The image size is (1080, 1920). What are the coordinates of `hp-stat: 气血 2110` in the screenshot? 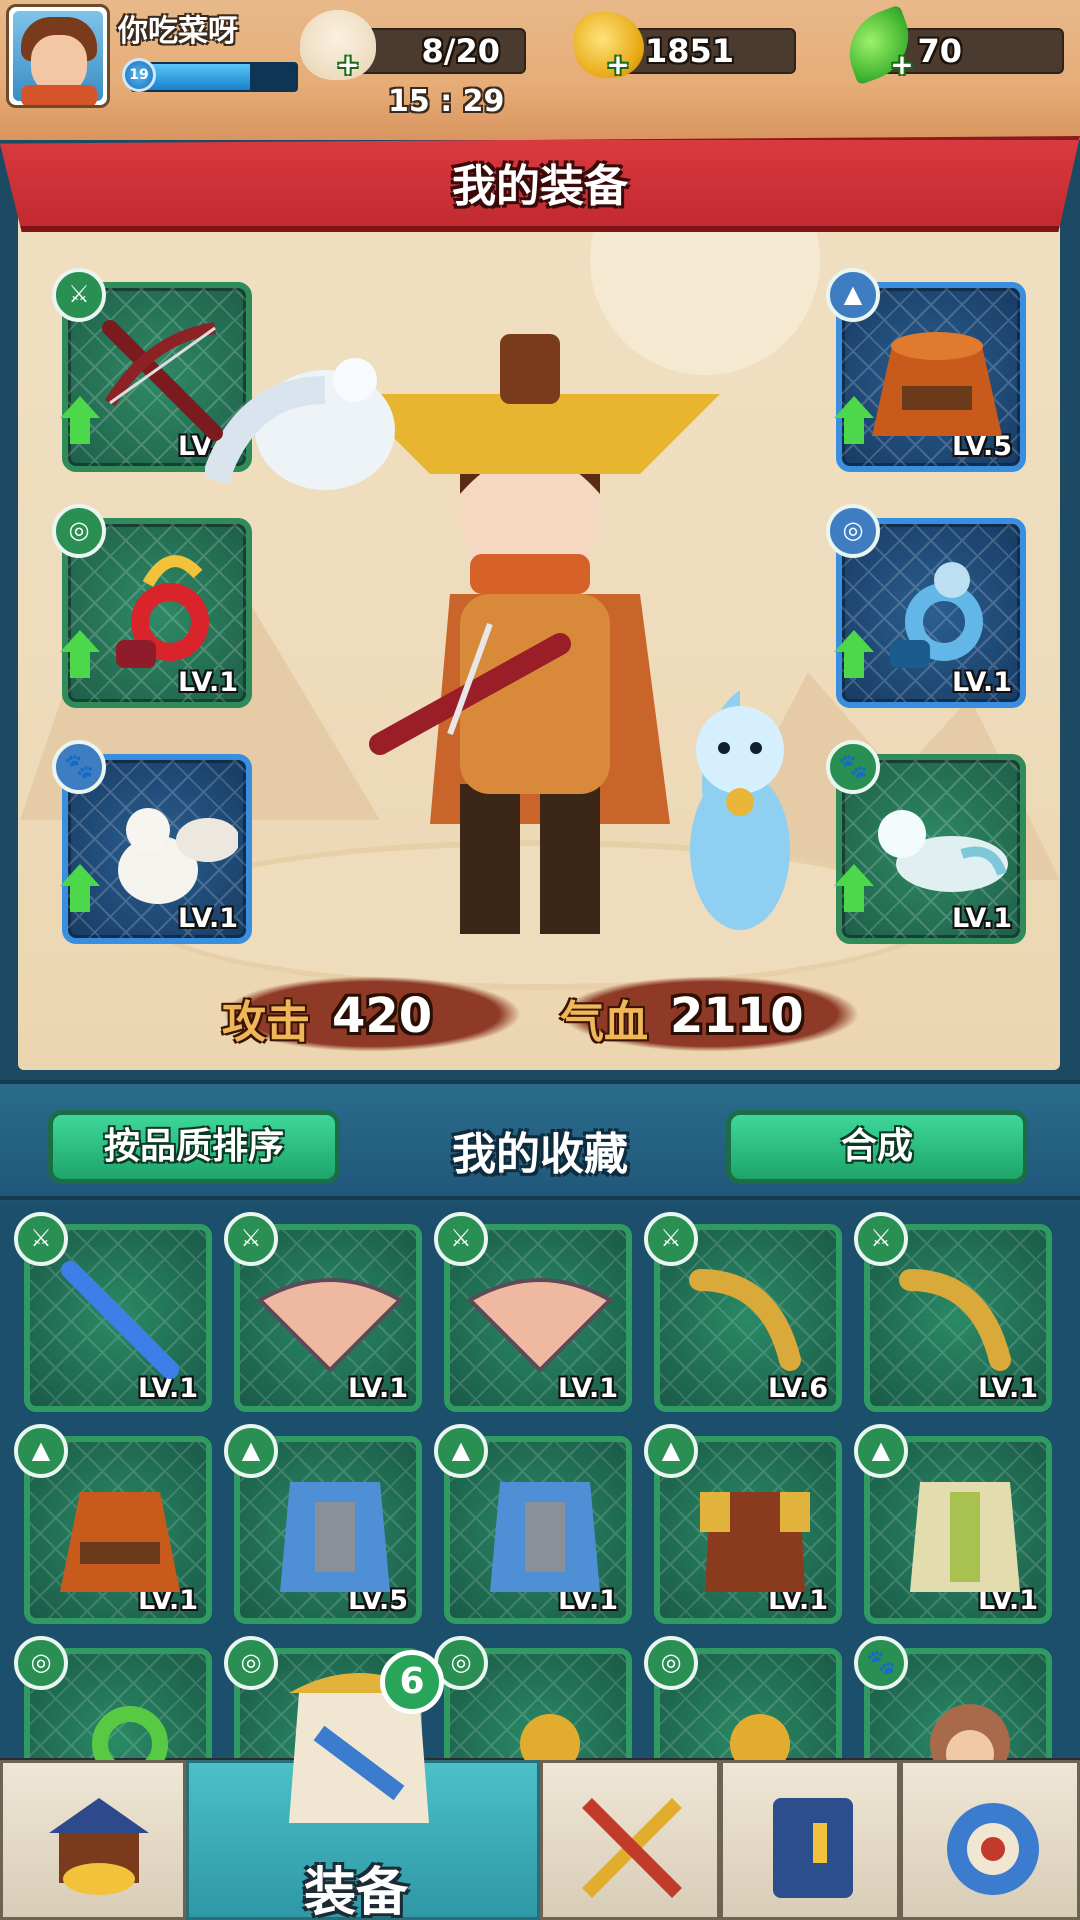 It's located at (710, 1014).